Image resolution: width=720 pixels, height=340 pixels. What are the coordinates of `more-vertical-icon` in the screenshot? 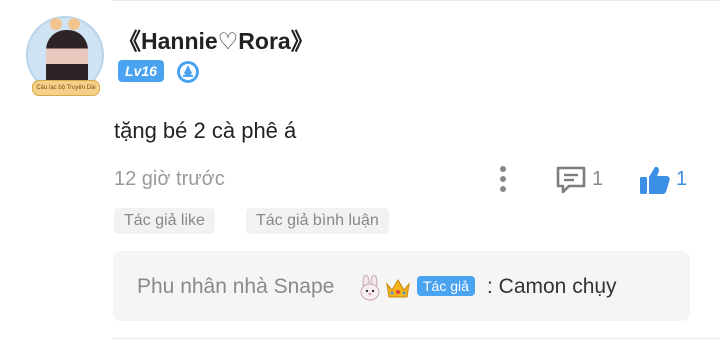 It's located at (503, 179).